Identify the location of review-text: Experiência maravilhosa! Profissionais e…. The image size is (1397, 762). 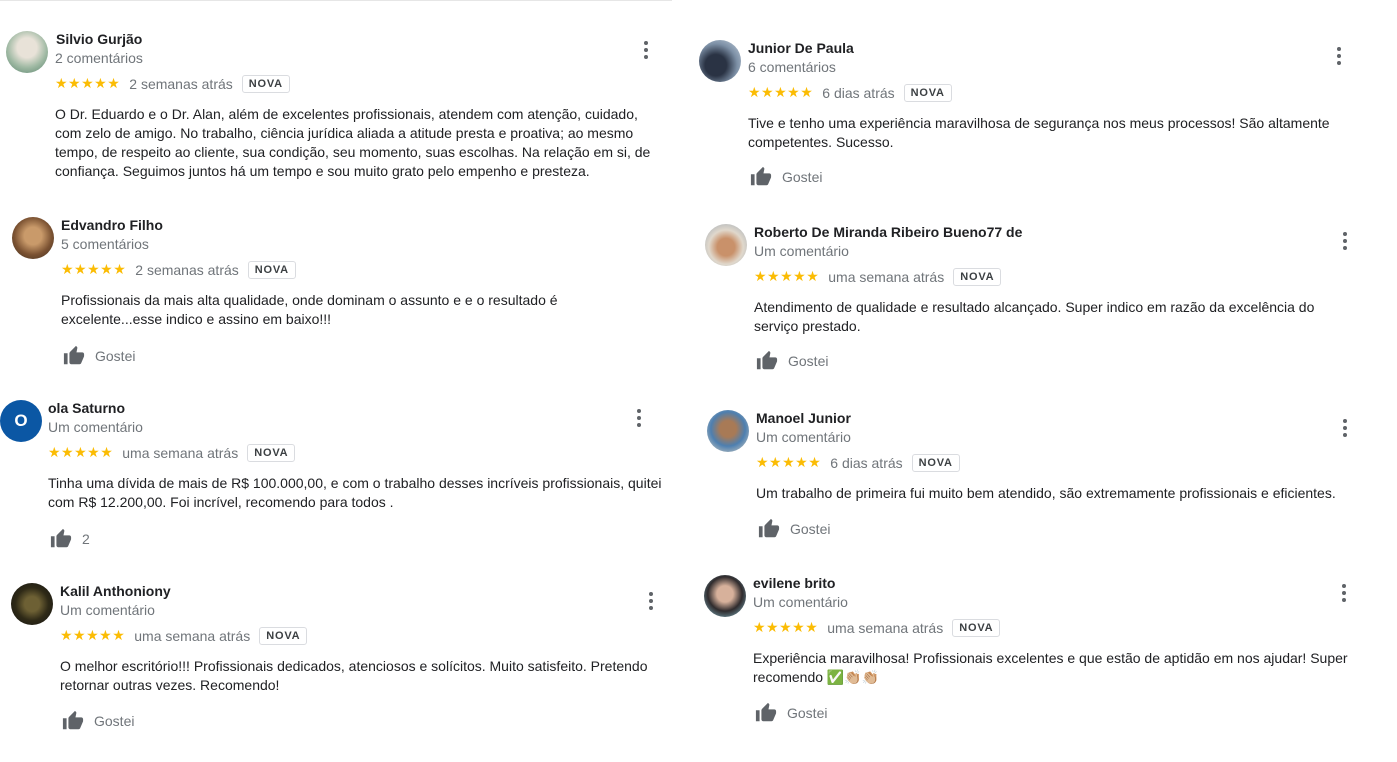
(1050, 667).